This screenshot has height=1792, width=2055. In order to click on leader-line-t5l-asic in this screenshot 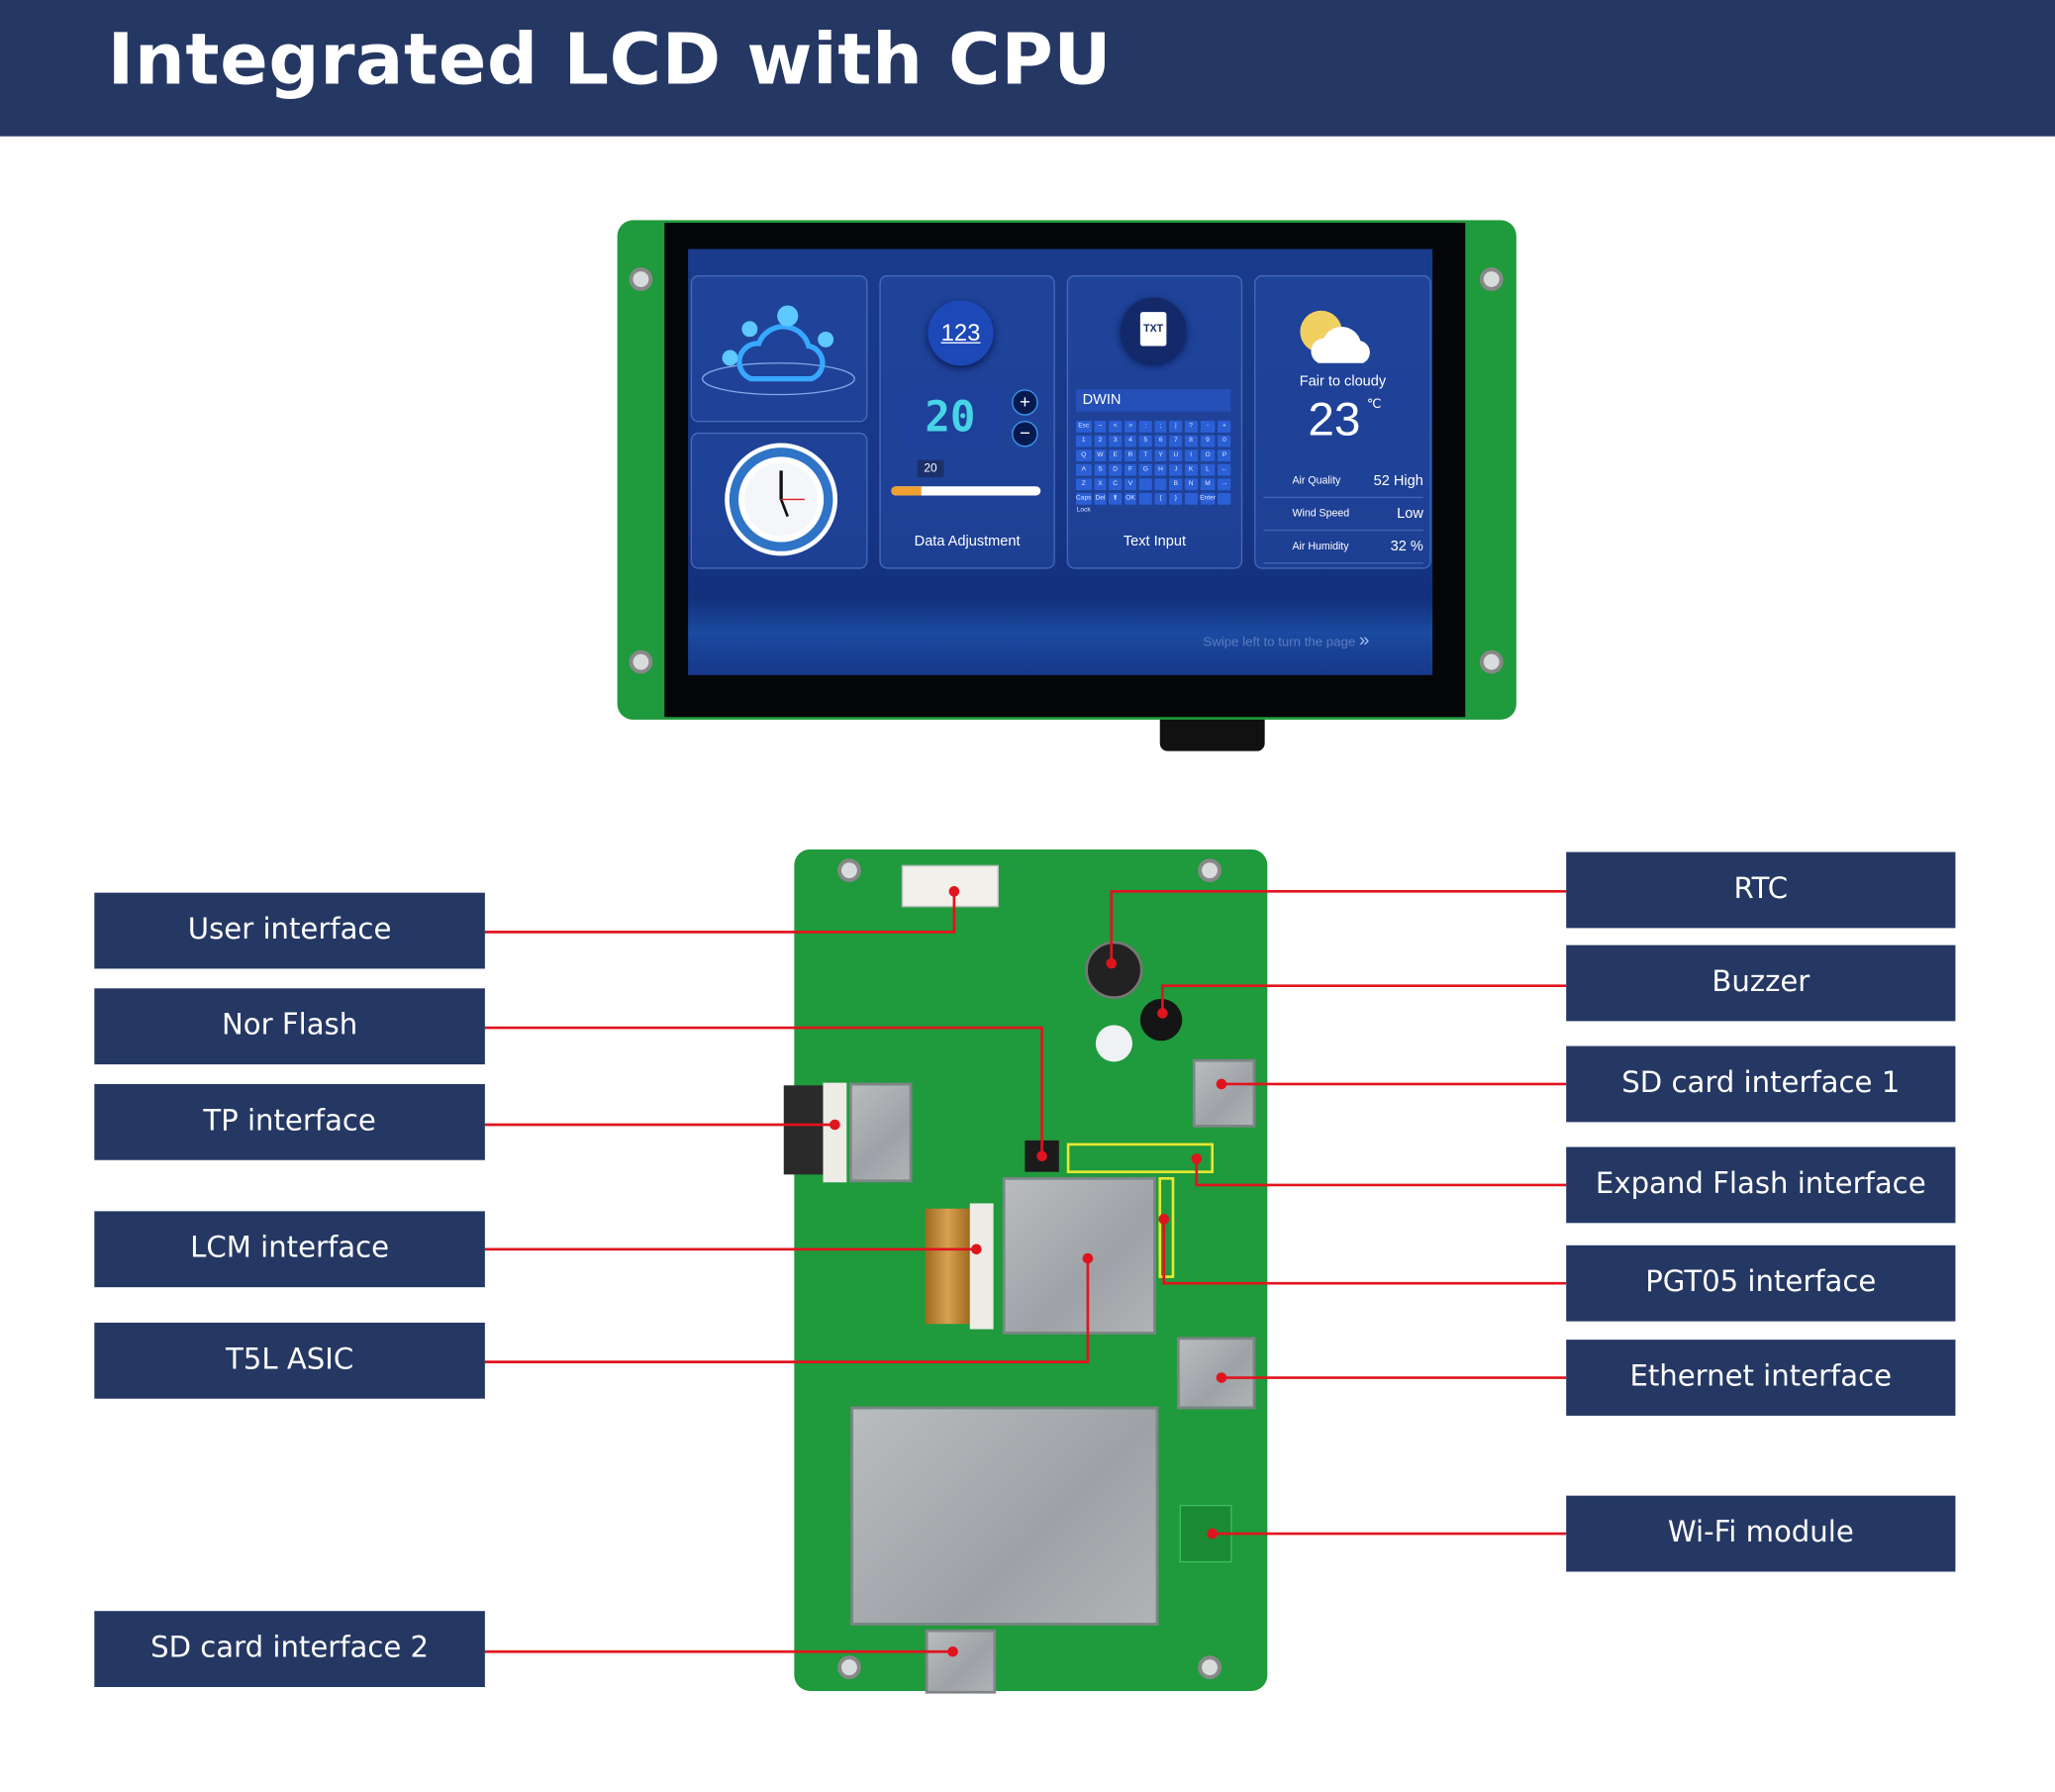, I will do `click(787, 1310)`.